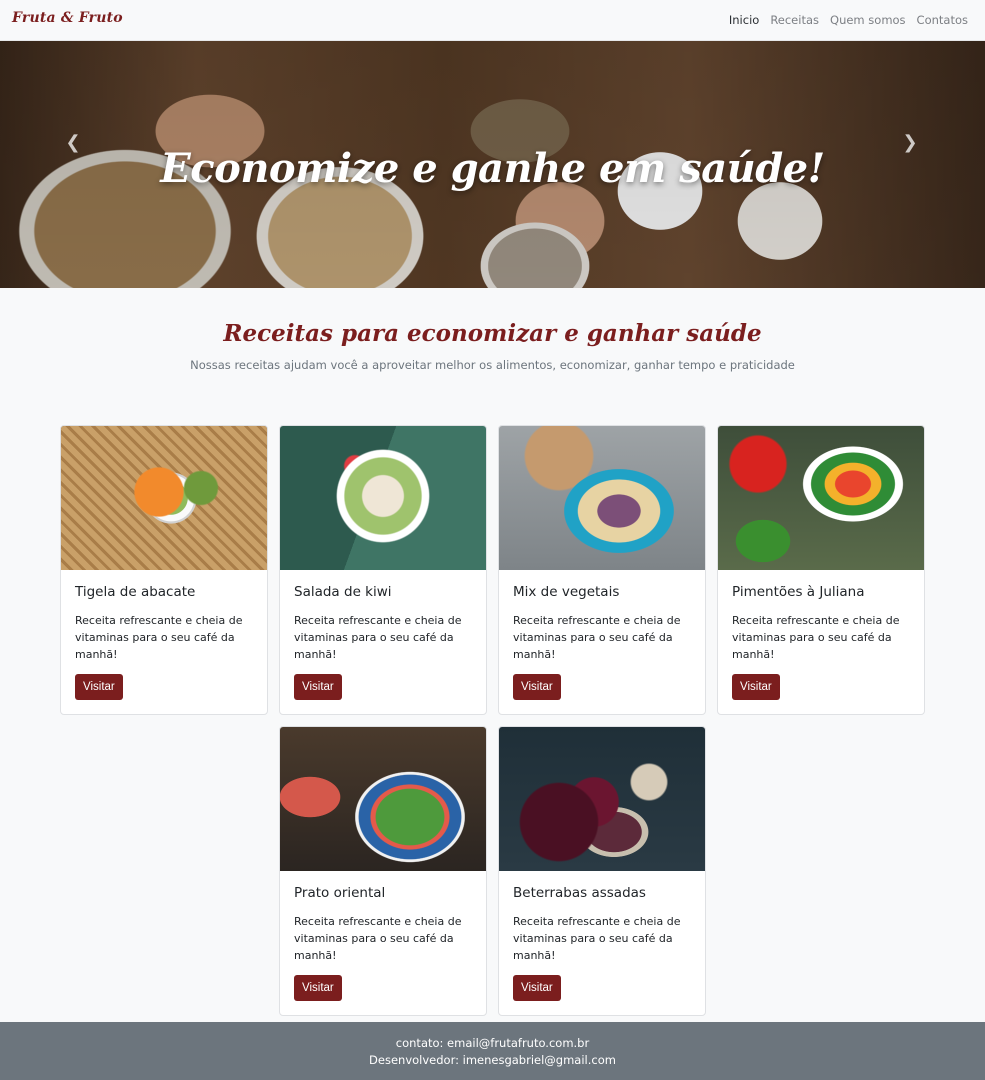 The height and width of the screenshot is (1080, 985). Describe the element at coordinates (579, 893) in the screenshot. I see `card-title: Beterrabas assadas` at that location.